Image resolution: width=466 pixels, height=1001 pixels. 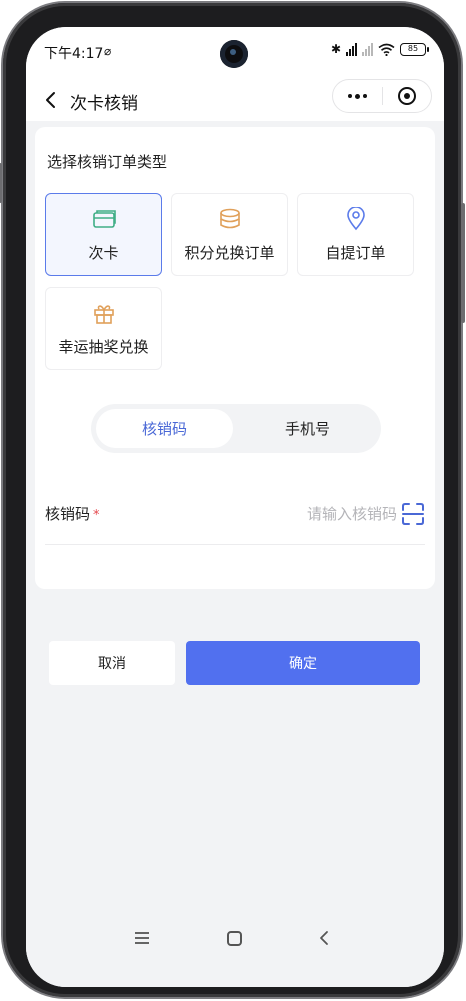 I want to click on order-type-pickup: 自提订单, so click(x=355, y=234).